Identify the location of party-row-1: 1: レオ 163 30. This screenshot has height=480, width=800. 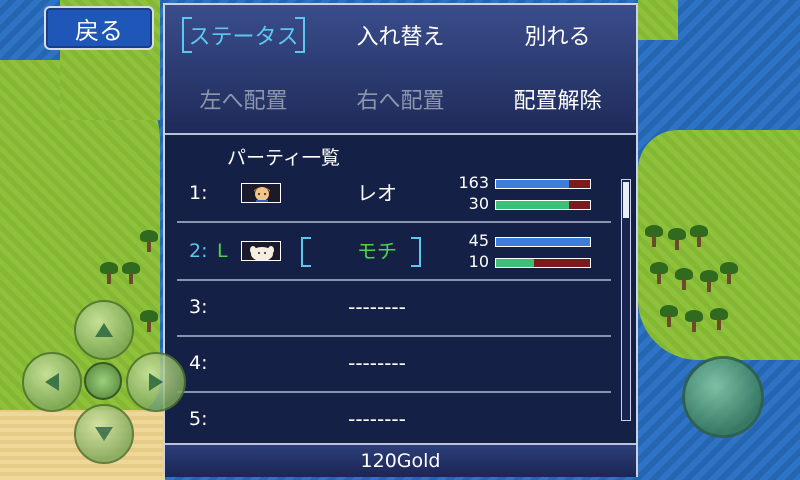
(394, 194).